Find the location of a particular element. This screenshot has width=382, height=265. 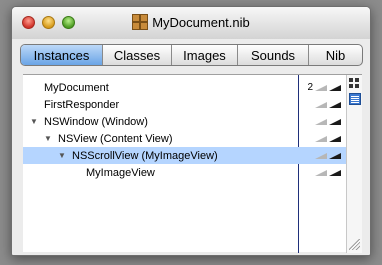

list-view-icon is located at coordinates (355, 99).